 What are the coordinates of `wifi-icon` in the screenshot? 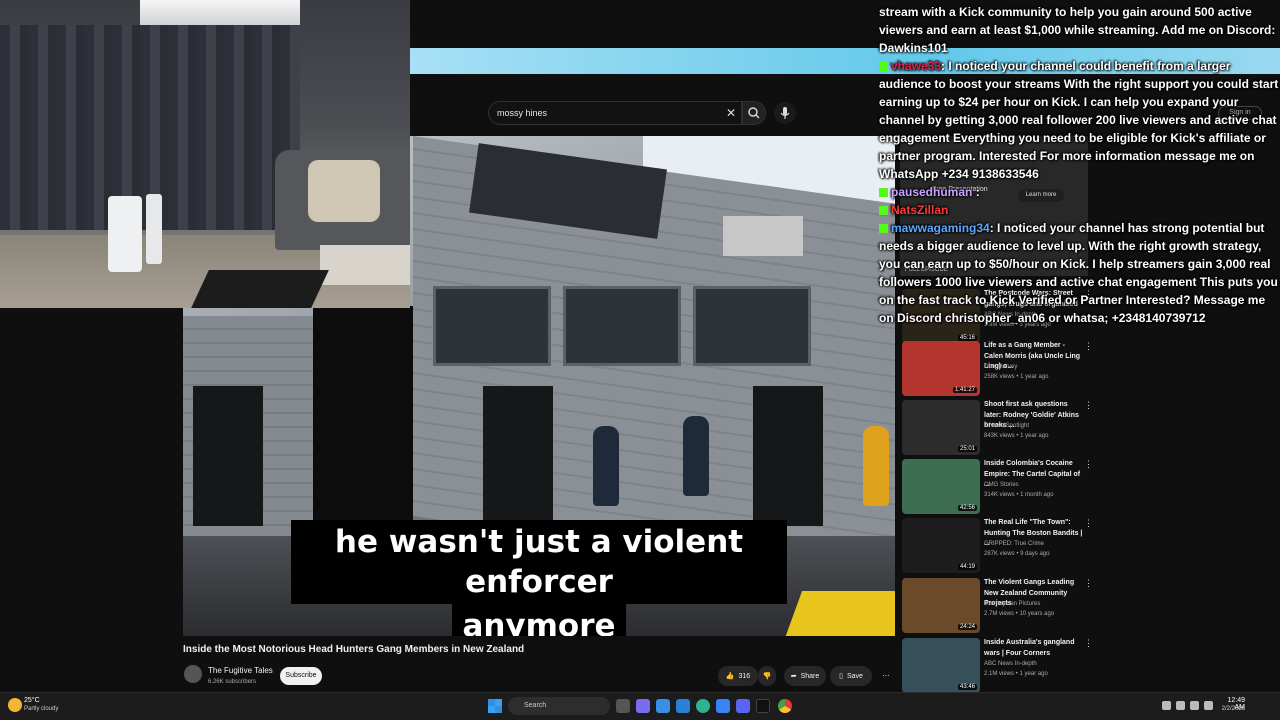 It's located at (1208, 705).